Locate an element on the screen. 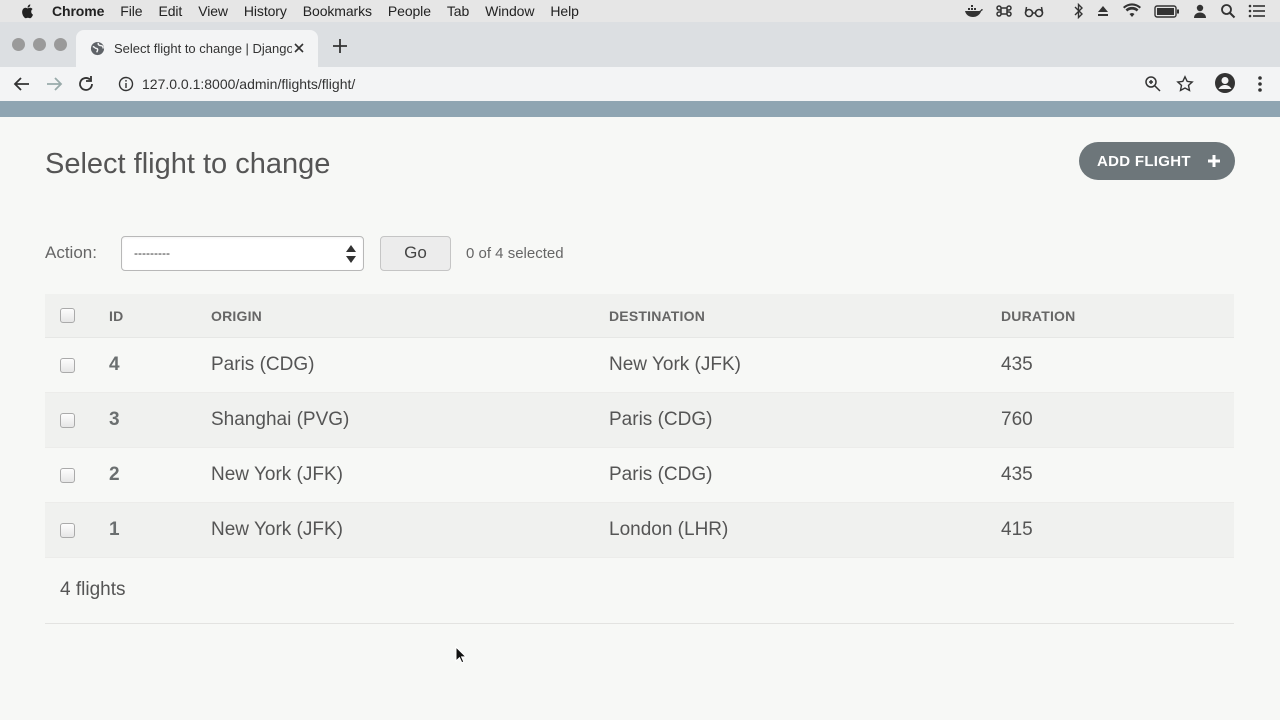  table-header: ID ORIGIN DESTINATION DURATION is located at coordinates (639, 316).